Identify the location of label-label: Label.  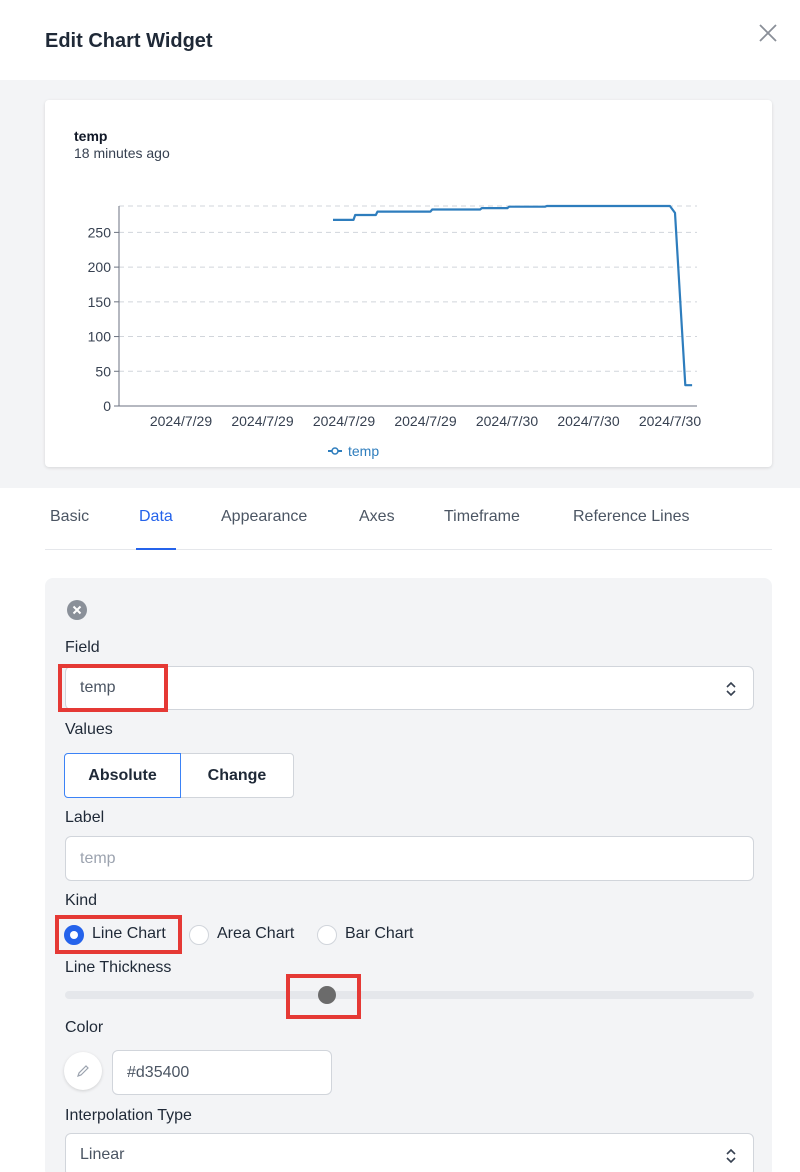
(85, 817).